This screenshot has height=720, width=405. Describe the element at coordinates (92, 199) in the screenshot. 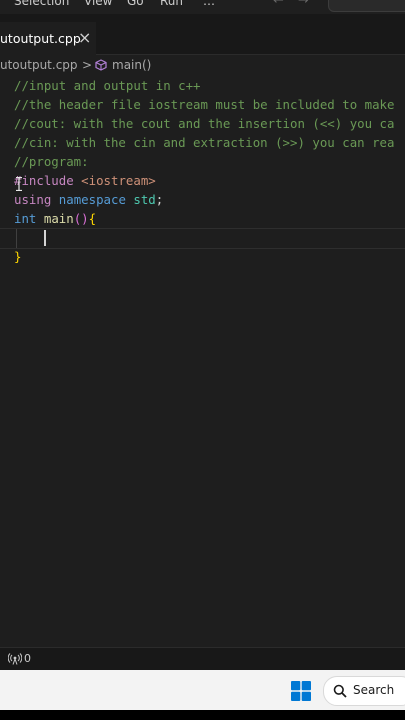

I see `token-namespace: namespace` at that location.